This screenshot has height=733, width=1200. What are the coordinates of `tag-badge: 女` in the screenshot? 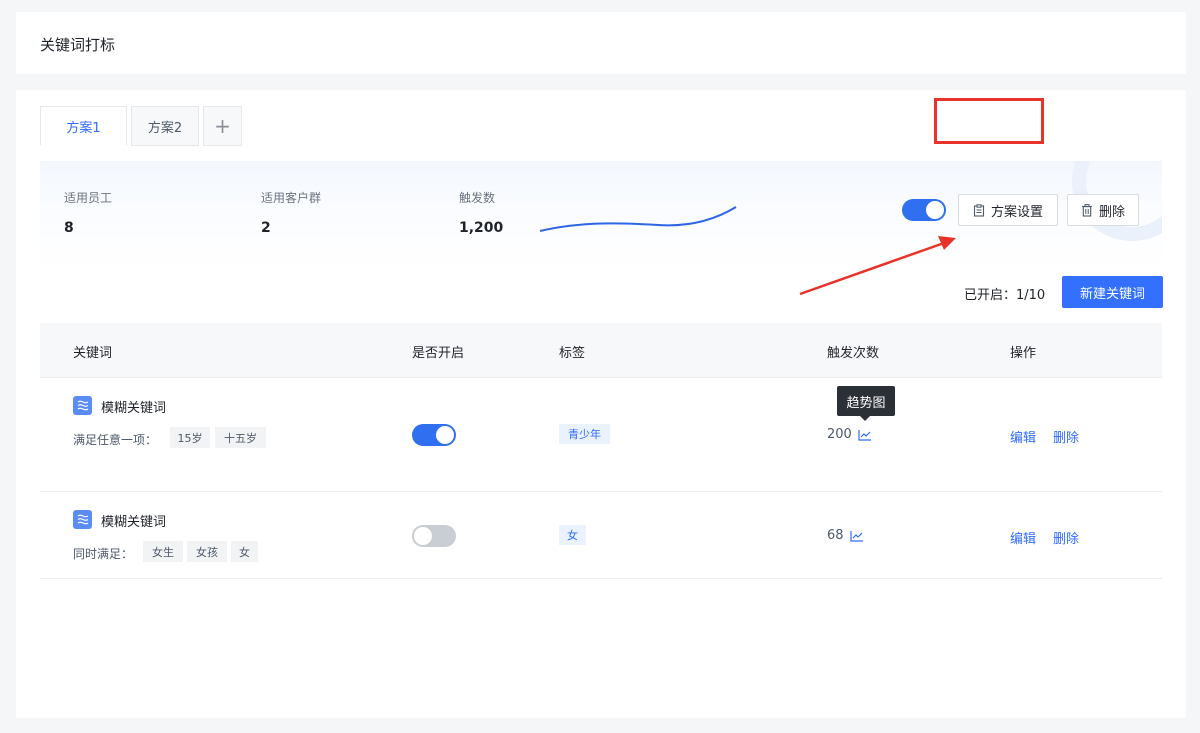 It's located at (572, 535).